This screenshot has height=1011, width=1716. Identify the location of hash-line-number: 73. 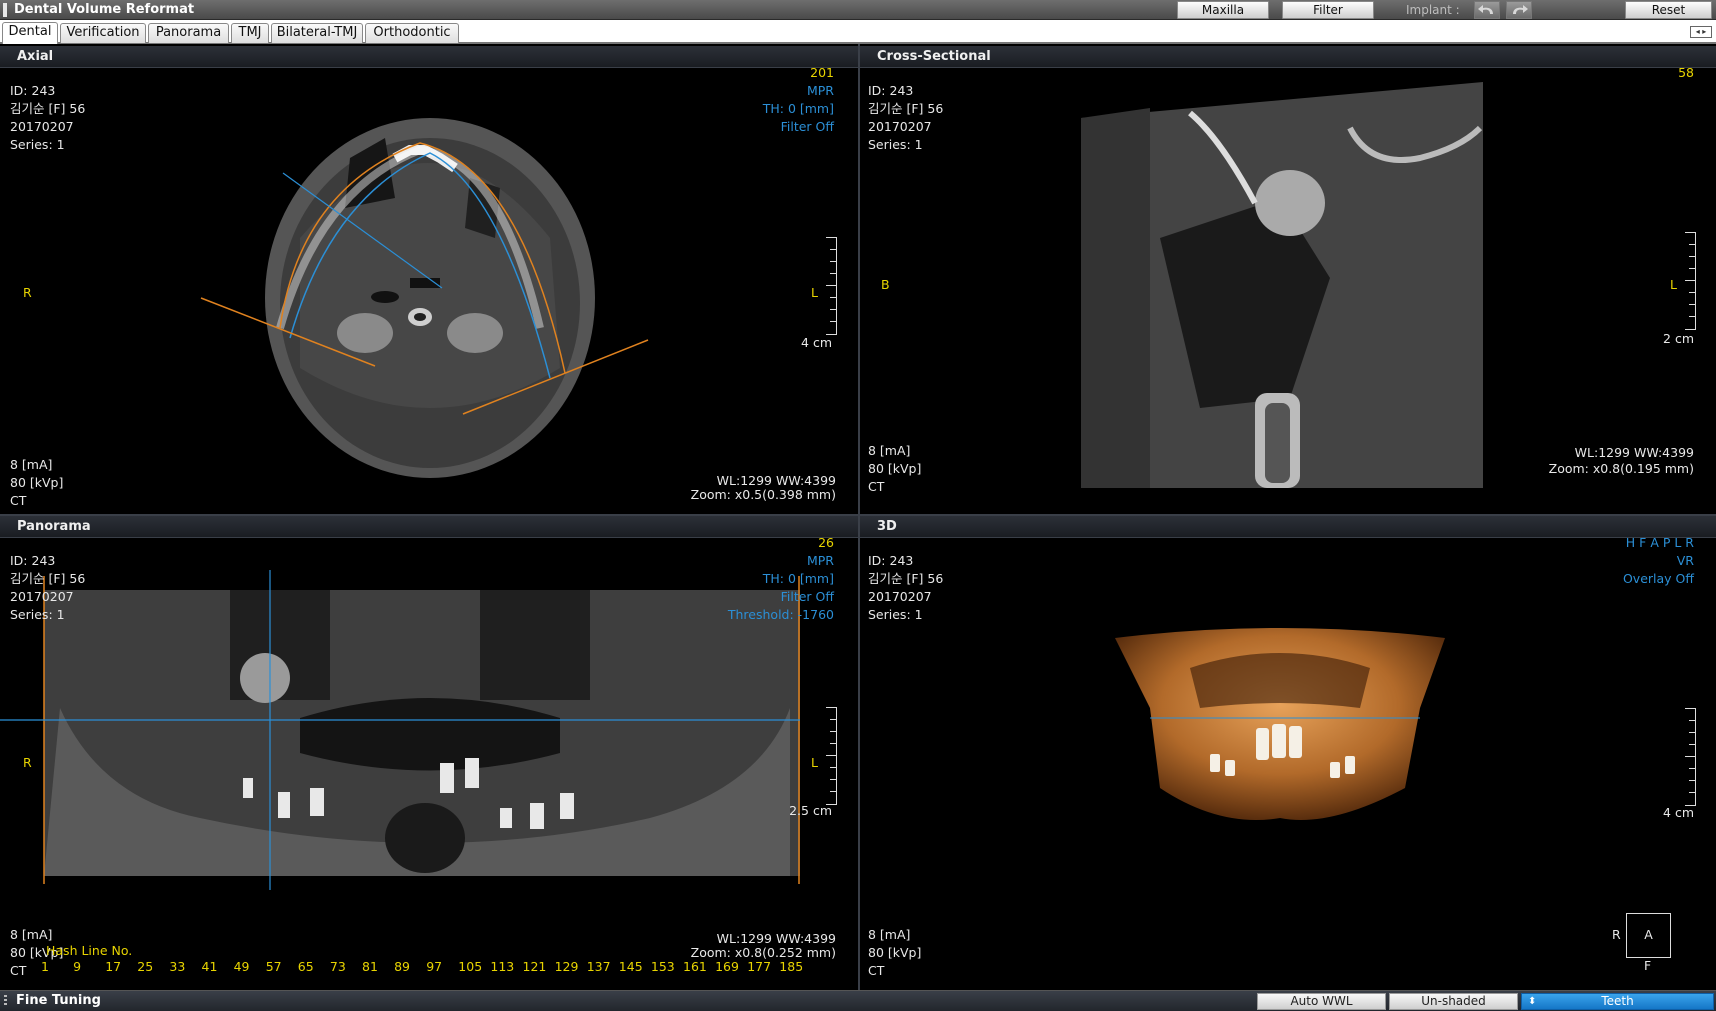
(337, 966).